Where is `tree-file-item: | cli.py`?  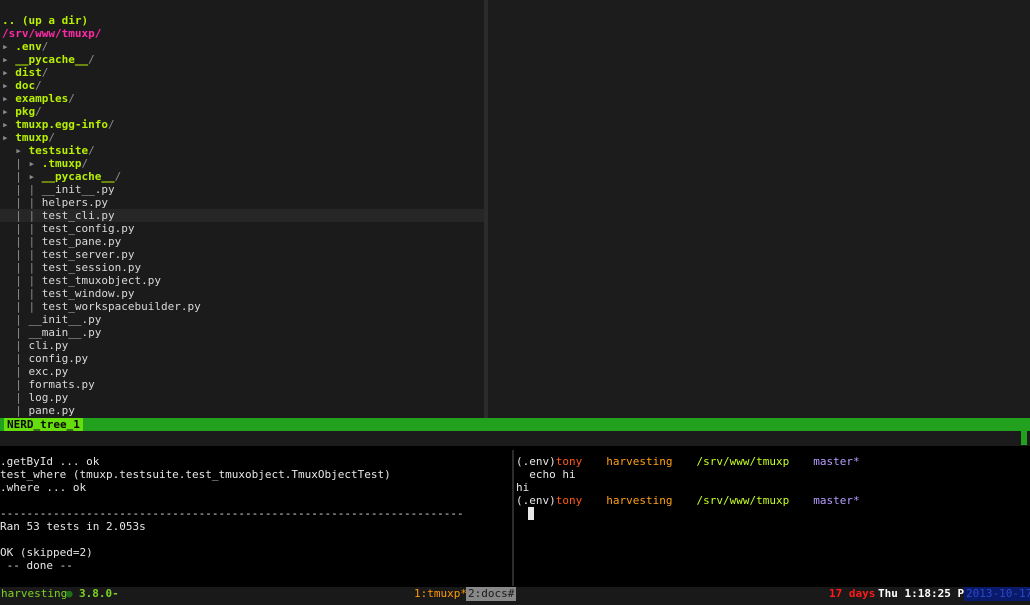
tree-file-item: | cli.py is located at coordinates (242, 345).